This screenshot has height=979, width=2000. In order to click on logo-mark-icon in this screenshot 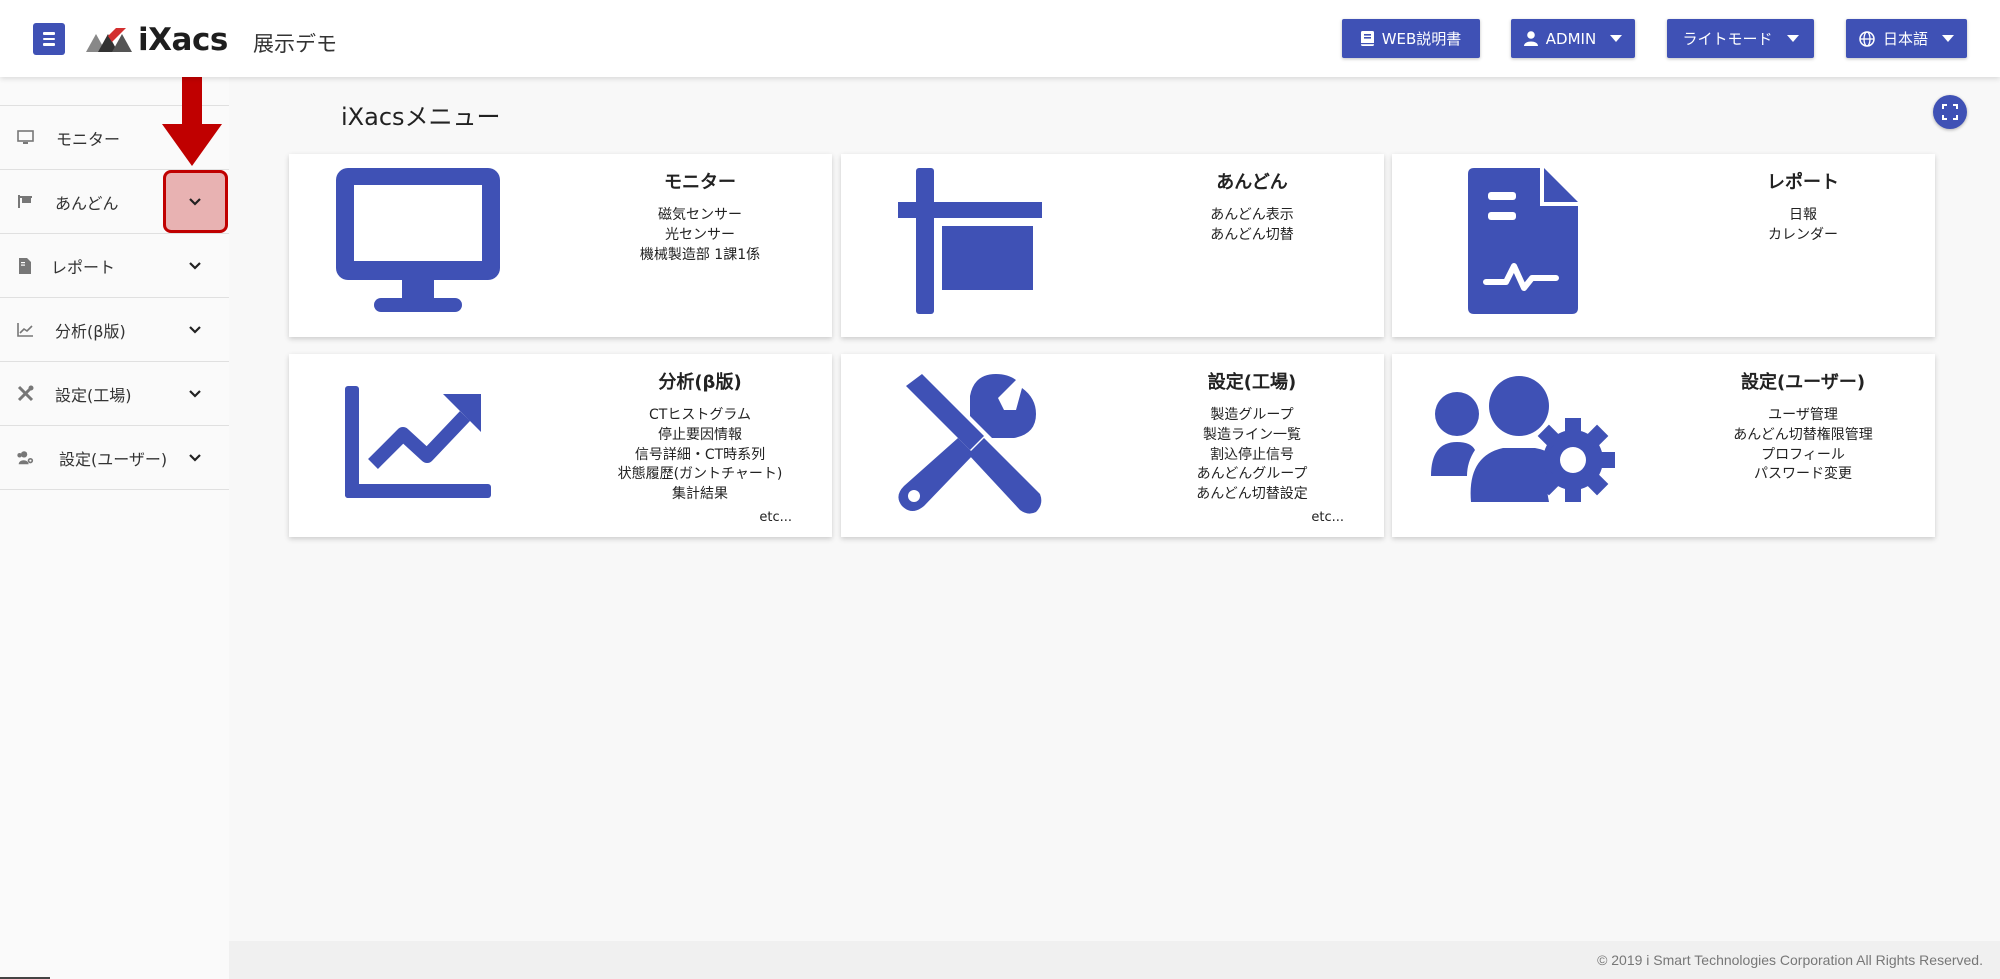, I will do `click(109, 40)`.